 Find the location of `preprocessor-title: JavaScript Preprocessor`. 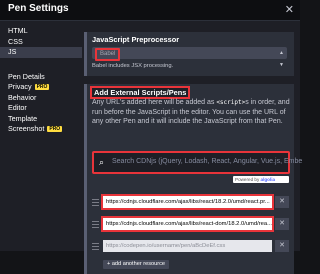

preprocessor-title: JavaScript Preprocessor is located at coordinates (136, 39).